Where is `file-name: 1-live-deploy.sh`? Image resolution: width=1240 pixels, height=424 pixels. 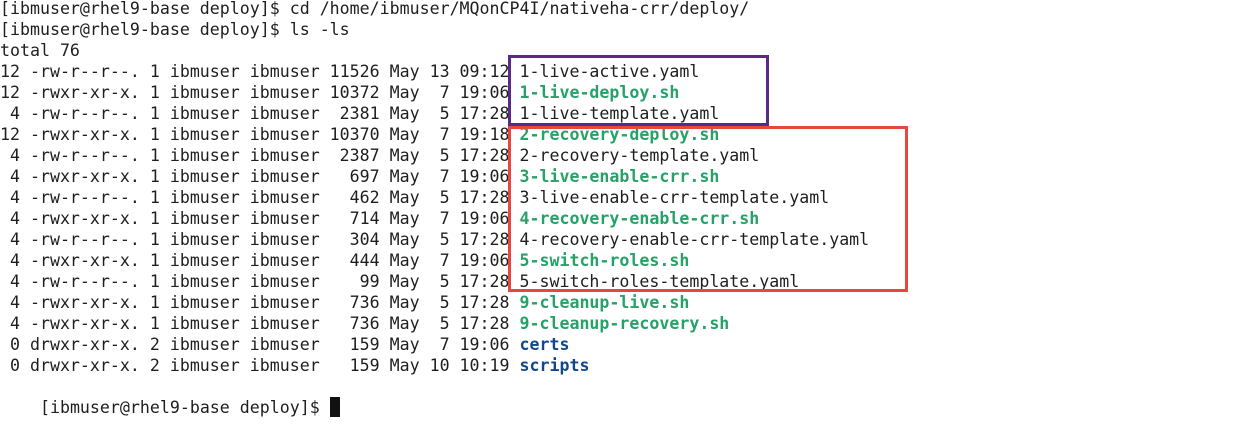 file-name: 1-live-deploy.sh is located at coordinates (599, 92).